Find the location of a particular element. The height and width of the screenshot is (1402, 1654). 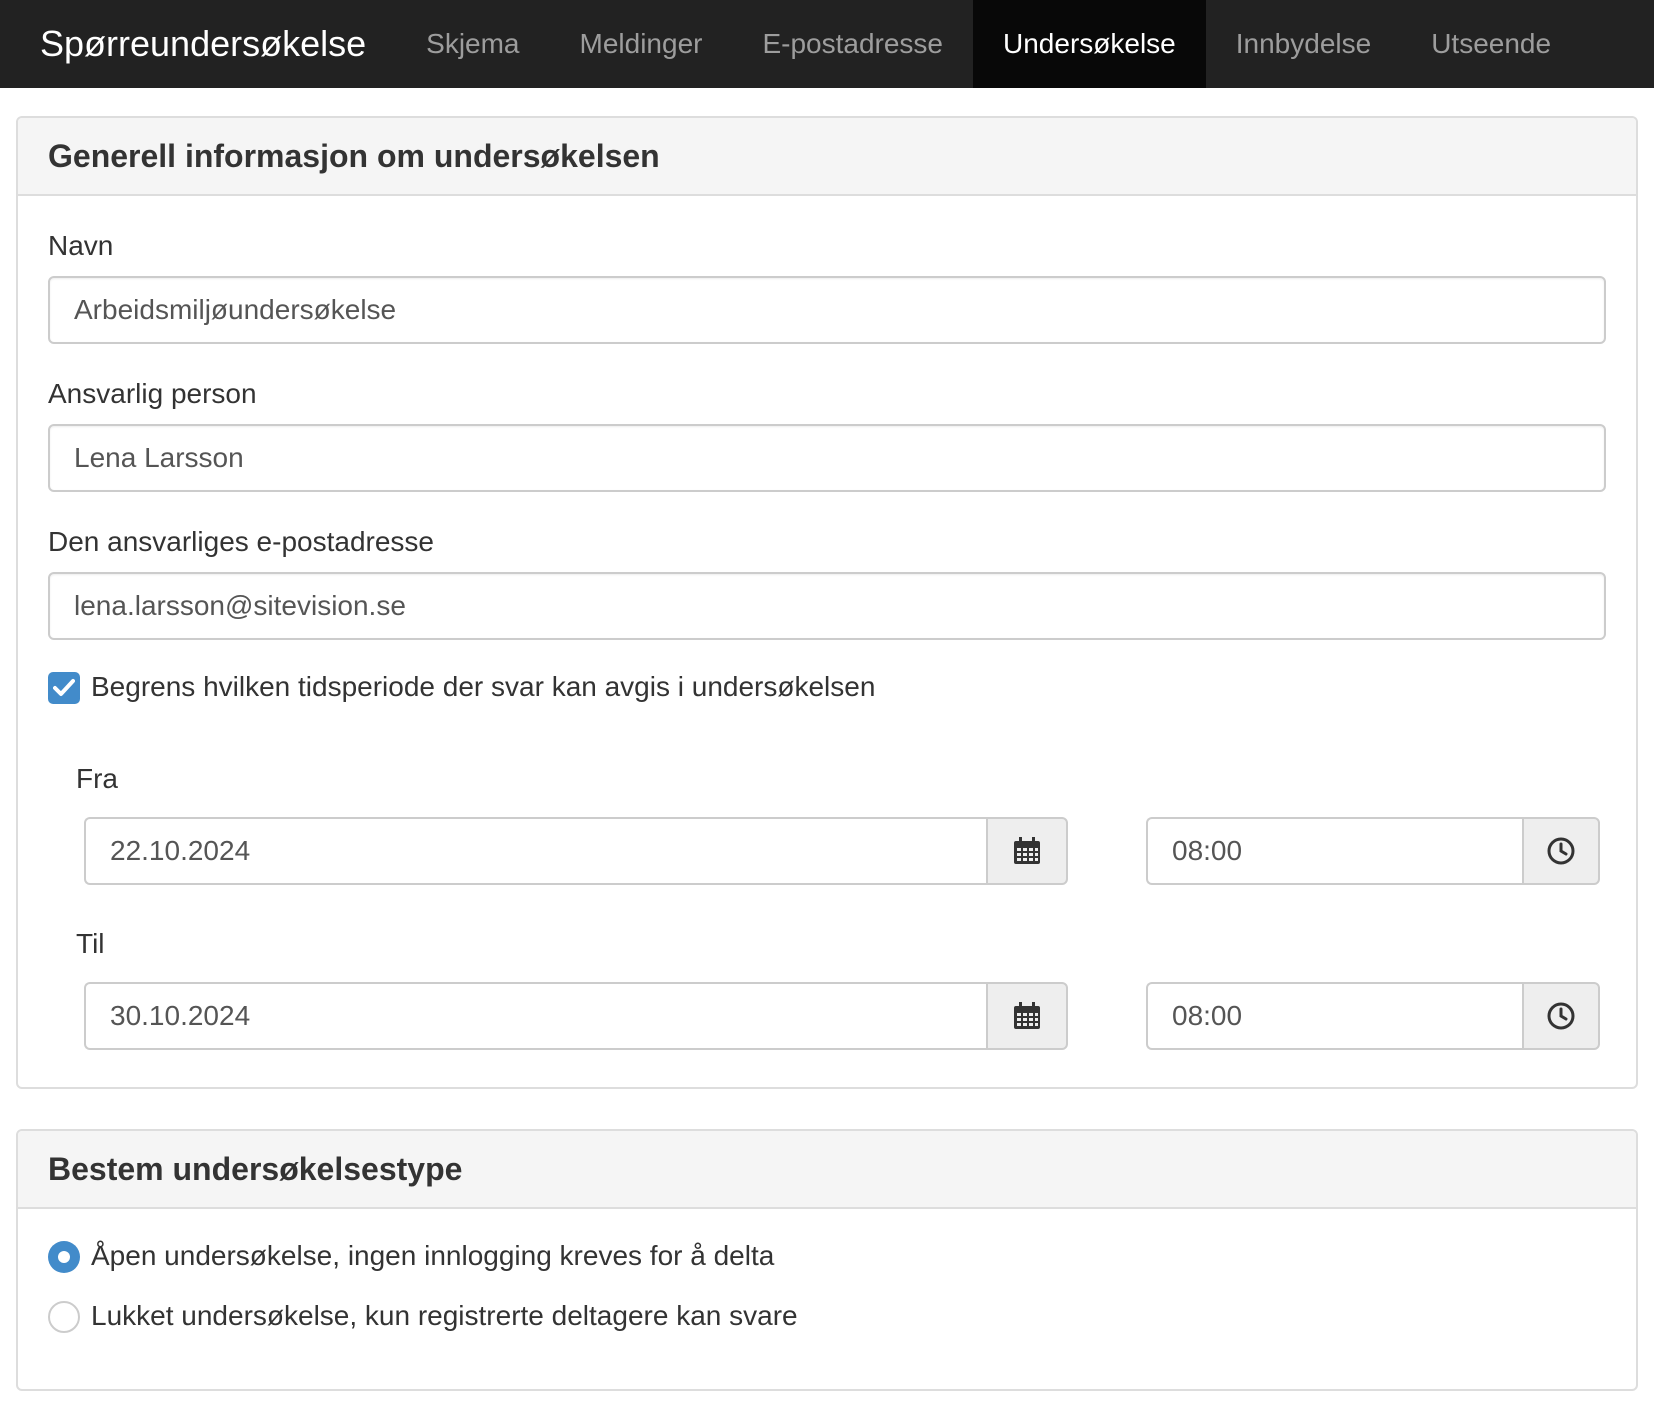

from-time-group: 08:00 is located at coordinates (1373, 851).